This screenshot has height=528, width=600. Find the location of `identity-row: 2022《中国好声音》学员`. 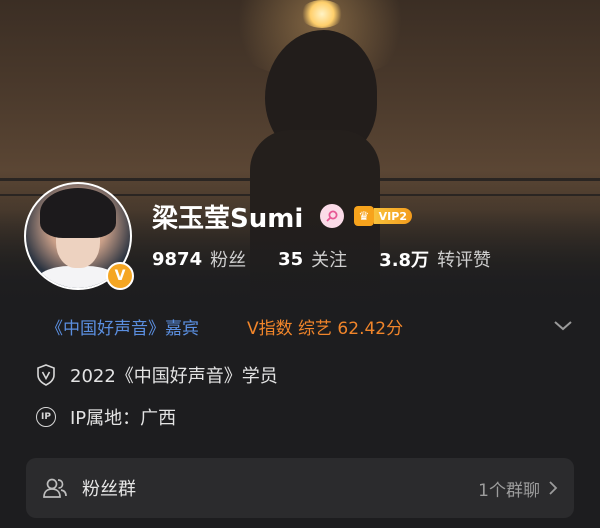

identity-row: 2022《中国好声音》学员 is located at coordinates (157, 375).